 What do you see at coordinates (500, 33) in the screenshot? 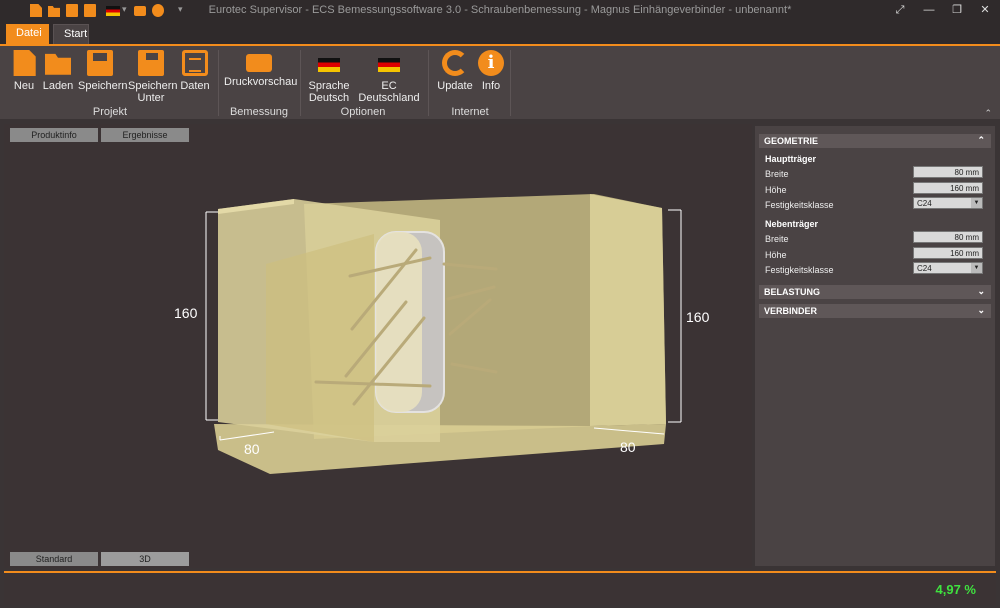
I see `ribbon-tabs: Datei Start` at bounding box center [500, 33].